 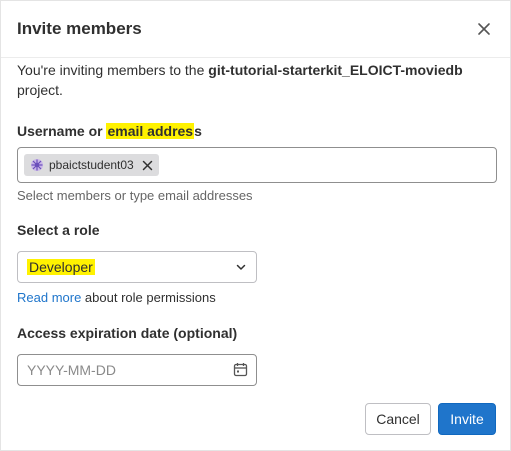 I want to click on avatar-icon, so click(x=37, y=165).